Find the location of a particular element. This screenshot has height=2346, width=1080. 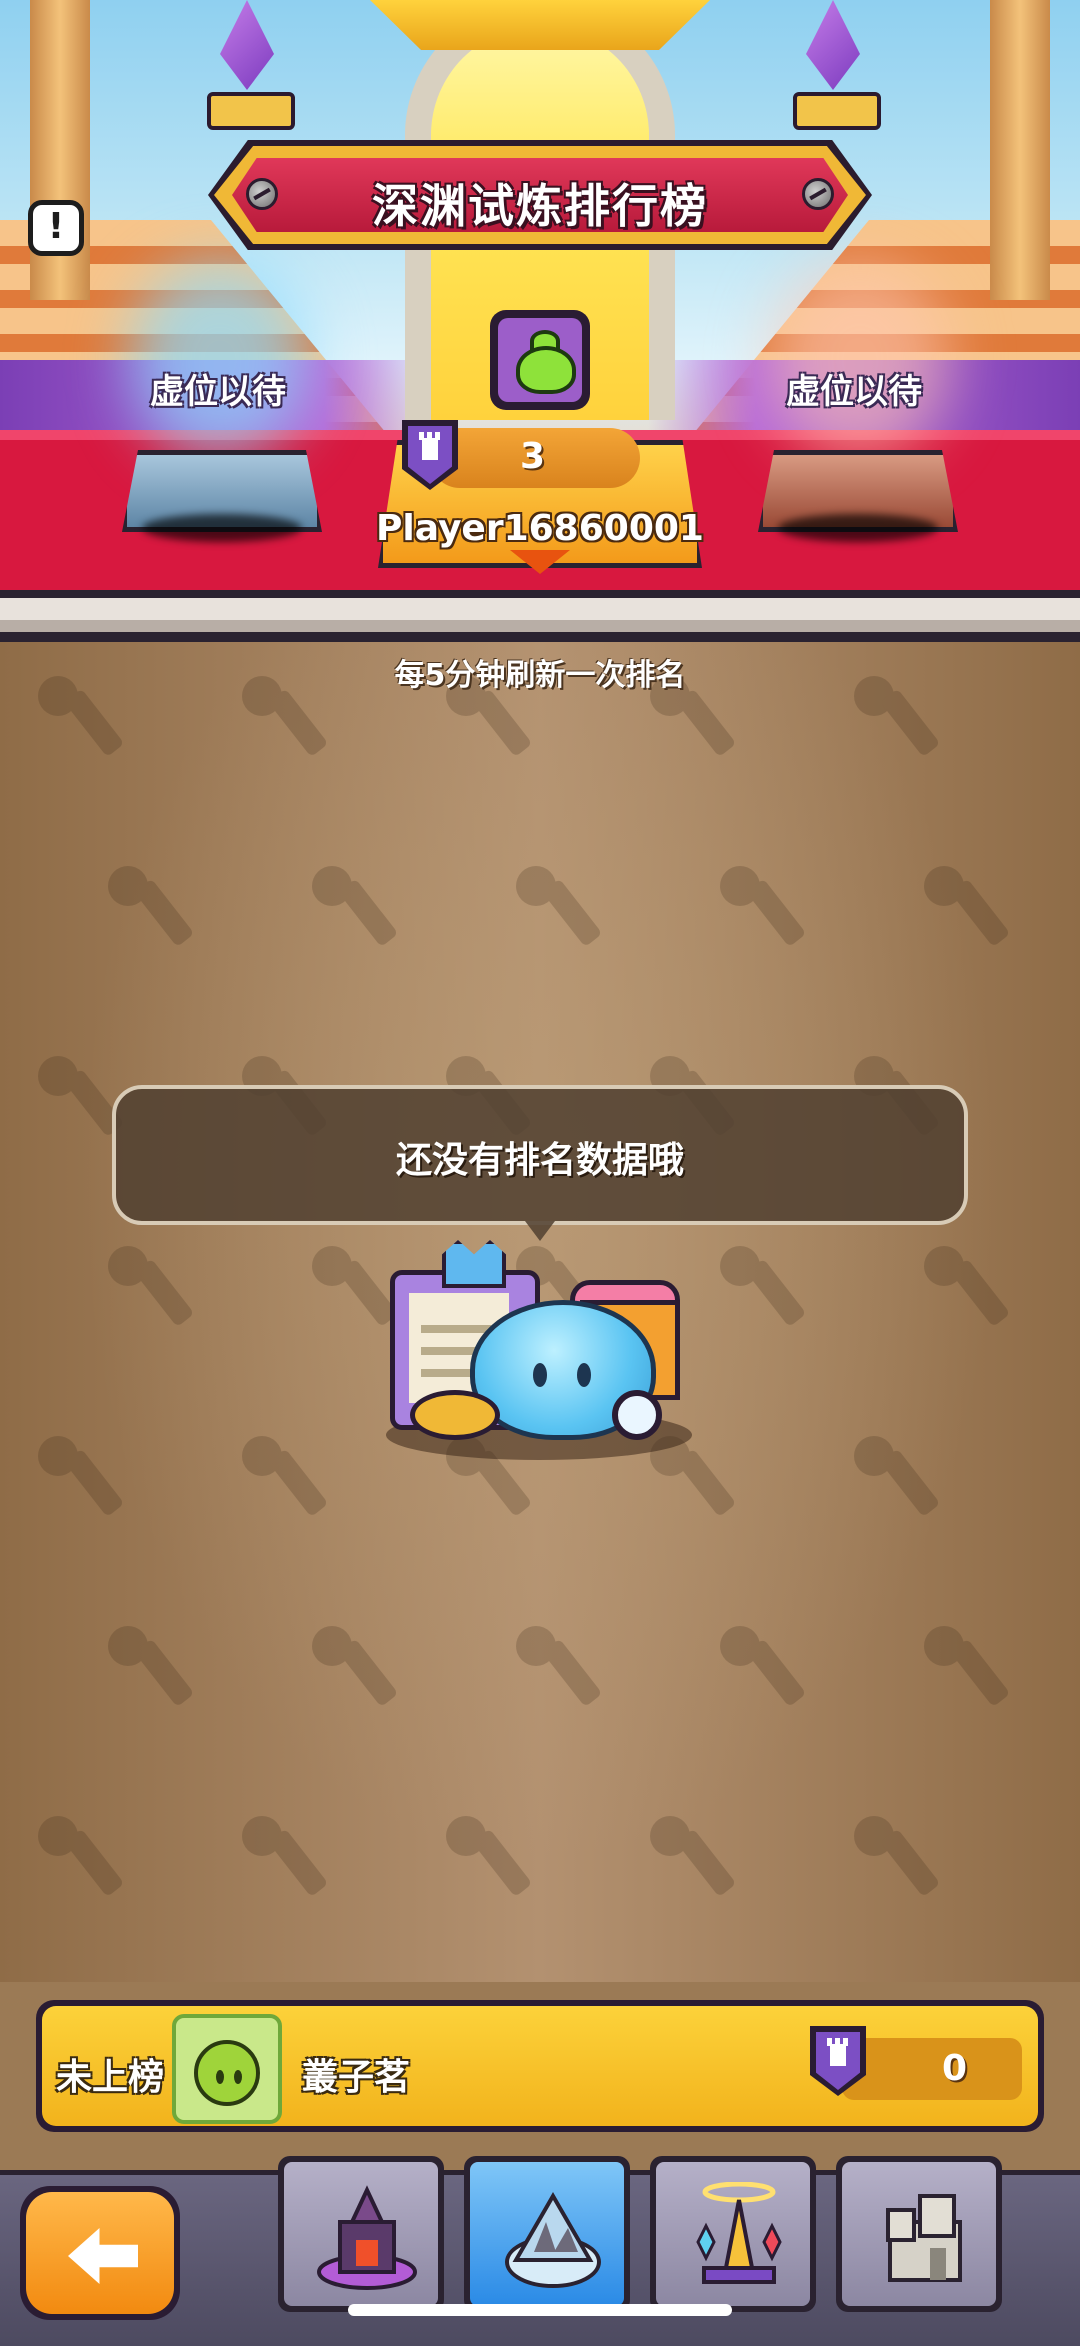

tab-golden-tower is located at coordinates (733, 2234).